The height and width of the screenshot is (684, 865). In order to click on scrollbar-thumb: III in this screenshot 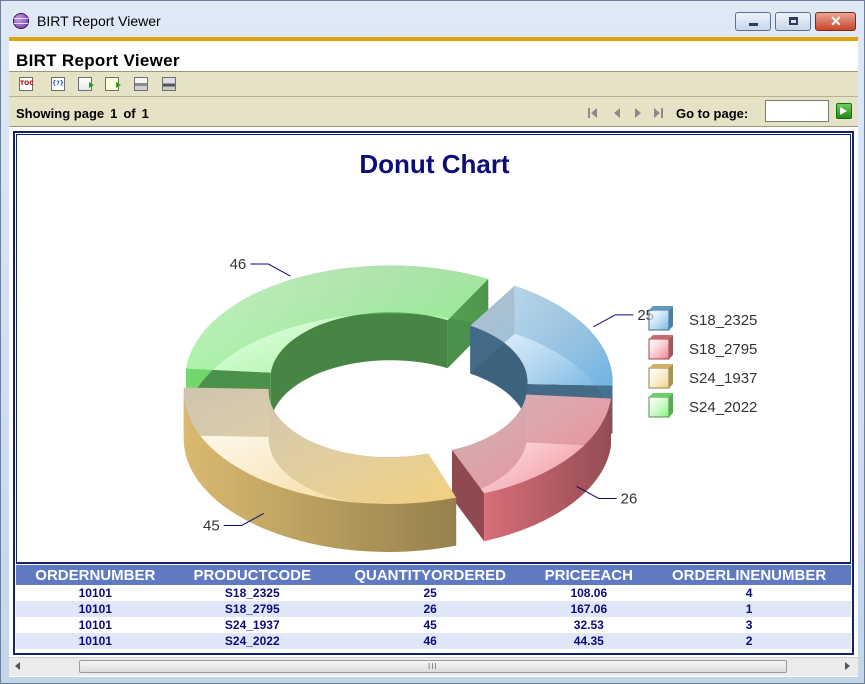, I will do `click(433, 666)`.